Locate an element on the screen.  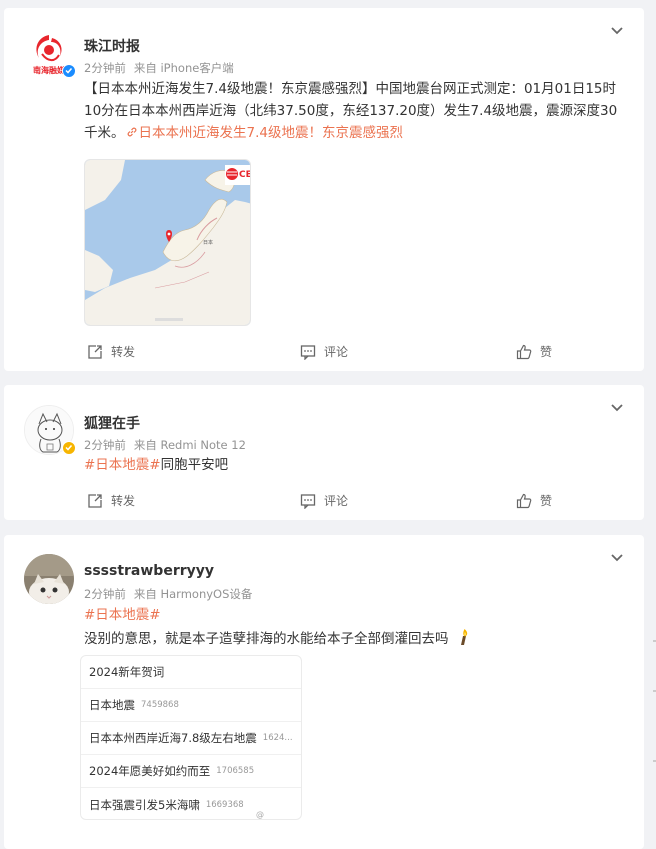
post-meta: 2分钟前 来自 Redmi Note 12 is located at coordinates (165, 445).